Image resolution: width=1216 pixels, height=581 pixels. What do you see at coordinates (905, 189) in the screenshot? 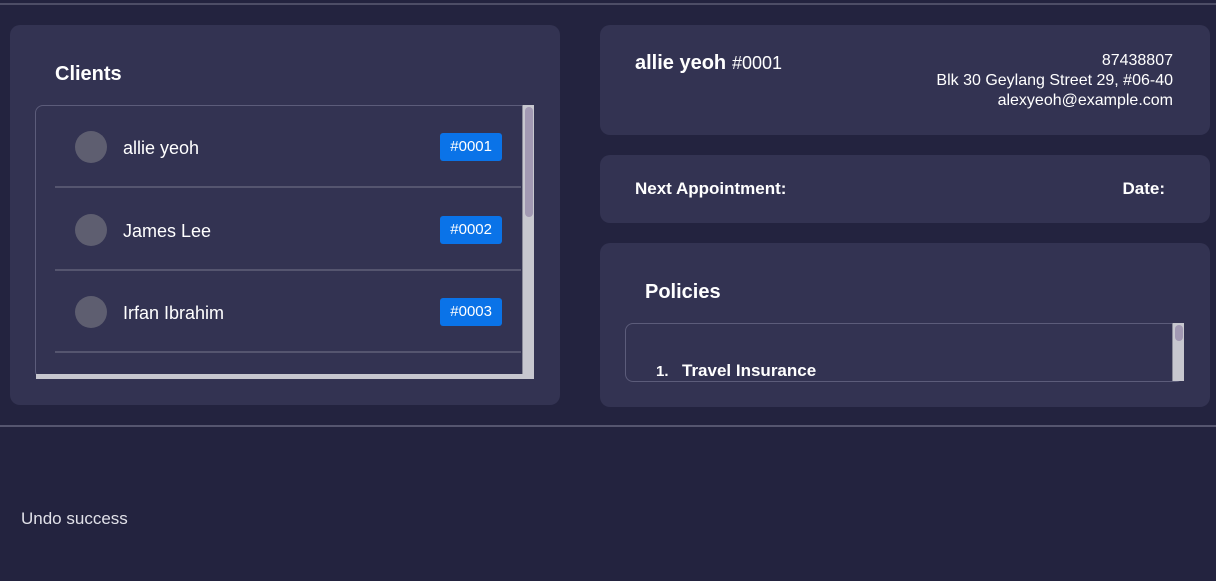
I see `appointment-panel: Next Appointment: Date:` at bounding box center [905, 189].